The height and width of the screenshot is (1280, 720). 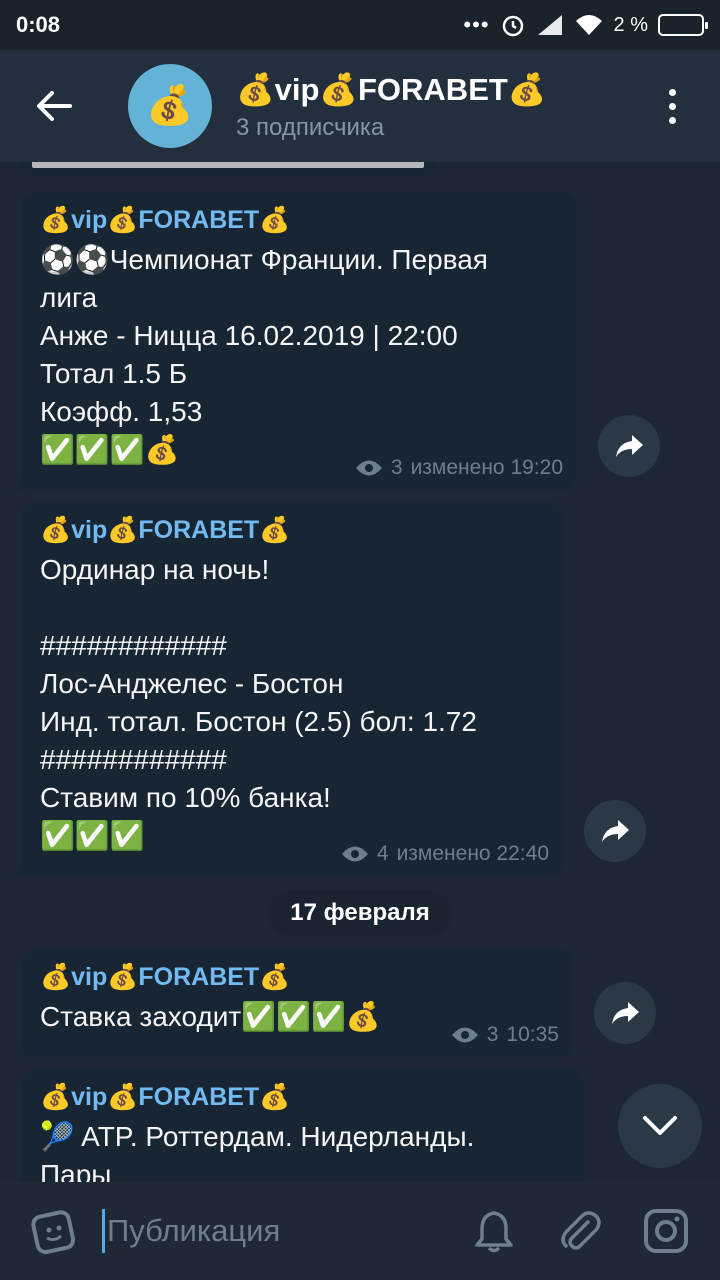 I want to click on message-meta: 4 изменено 22:40, so click(x=445, y=854).